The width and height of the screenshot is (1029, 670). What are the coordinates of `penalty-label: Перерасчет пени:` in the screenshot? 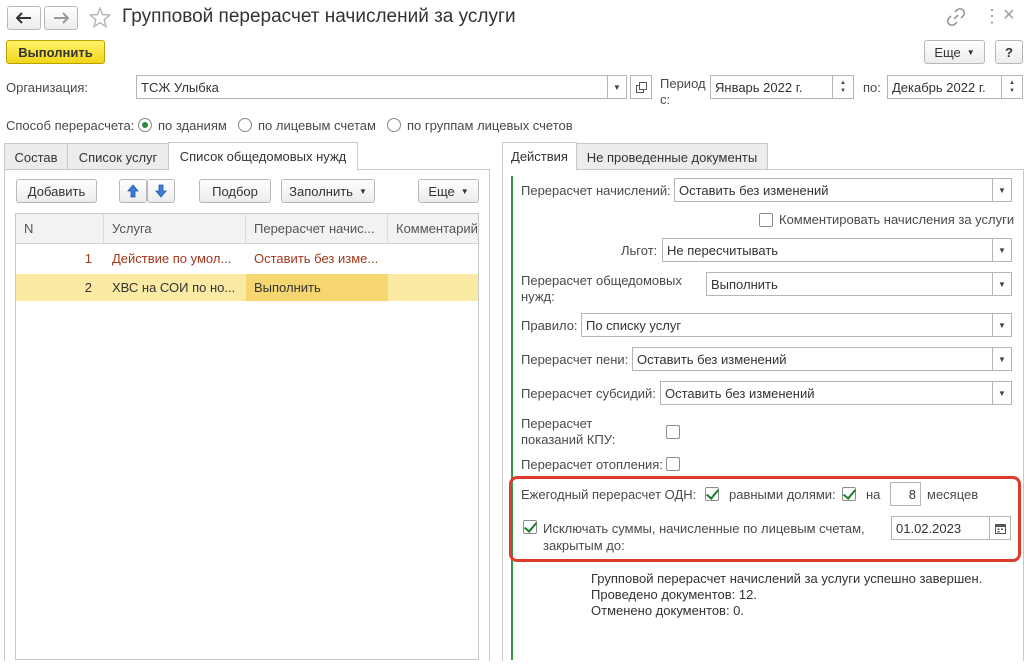 It's located at (575, 359).